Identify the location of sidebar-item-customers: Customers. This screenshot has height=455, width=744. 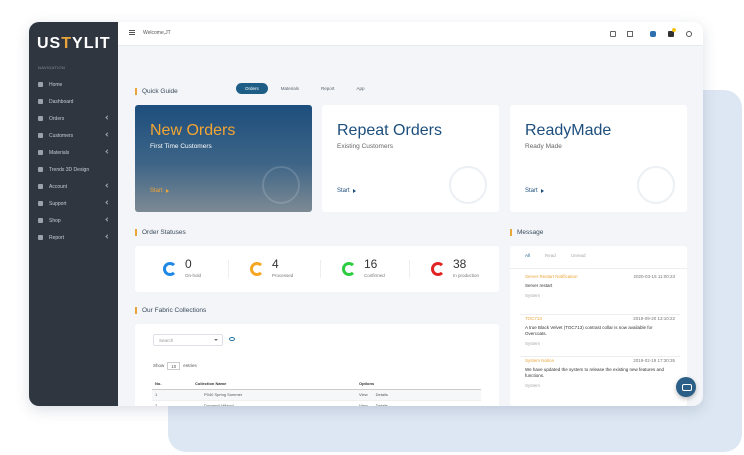
(73, 135).